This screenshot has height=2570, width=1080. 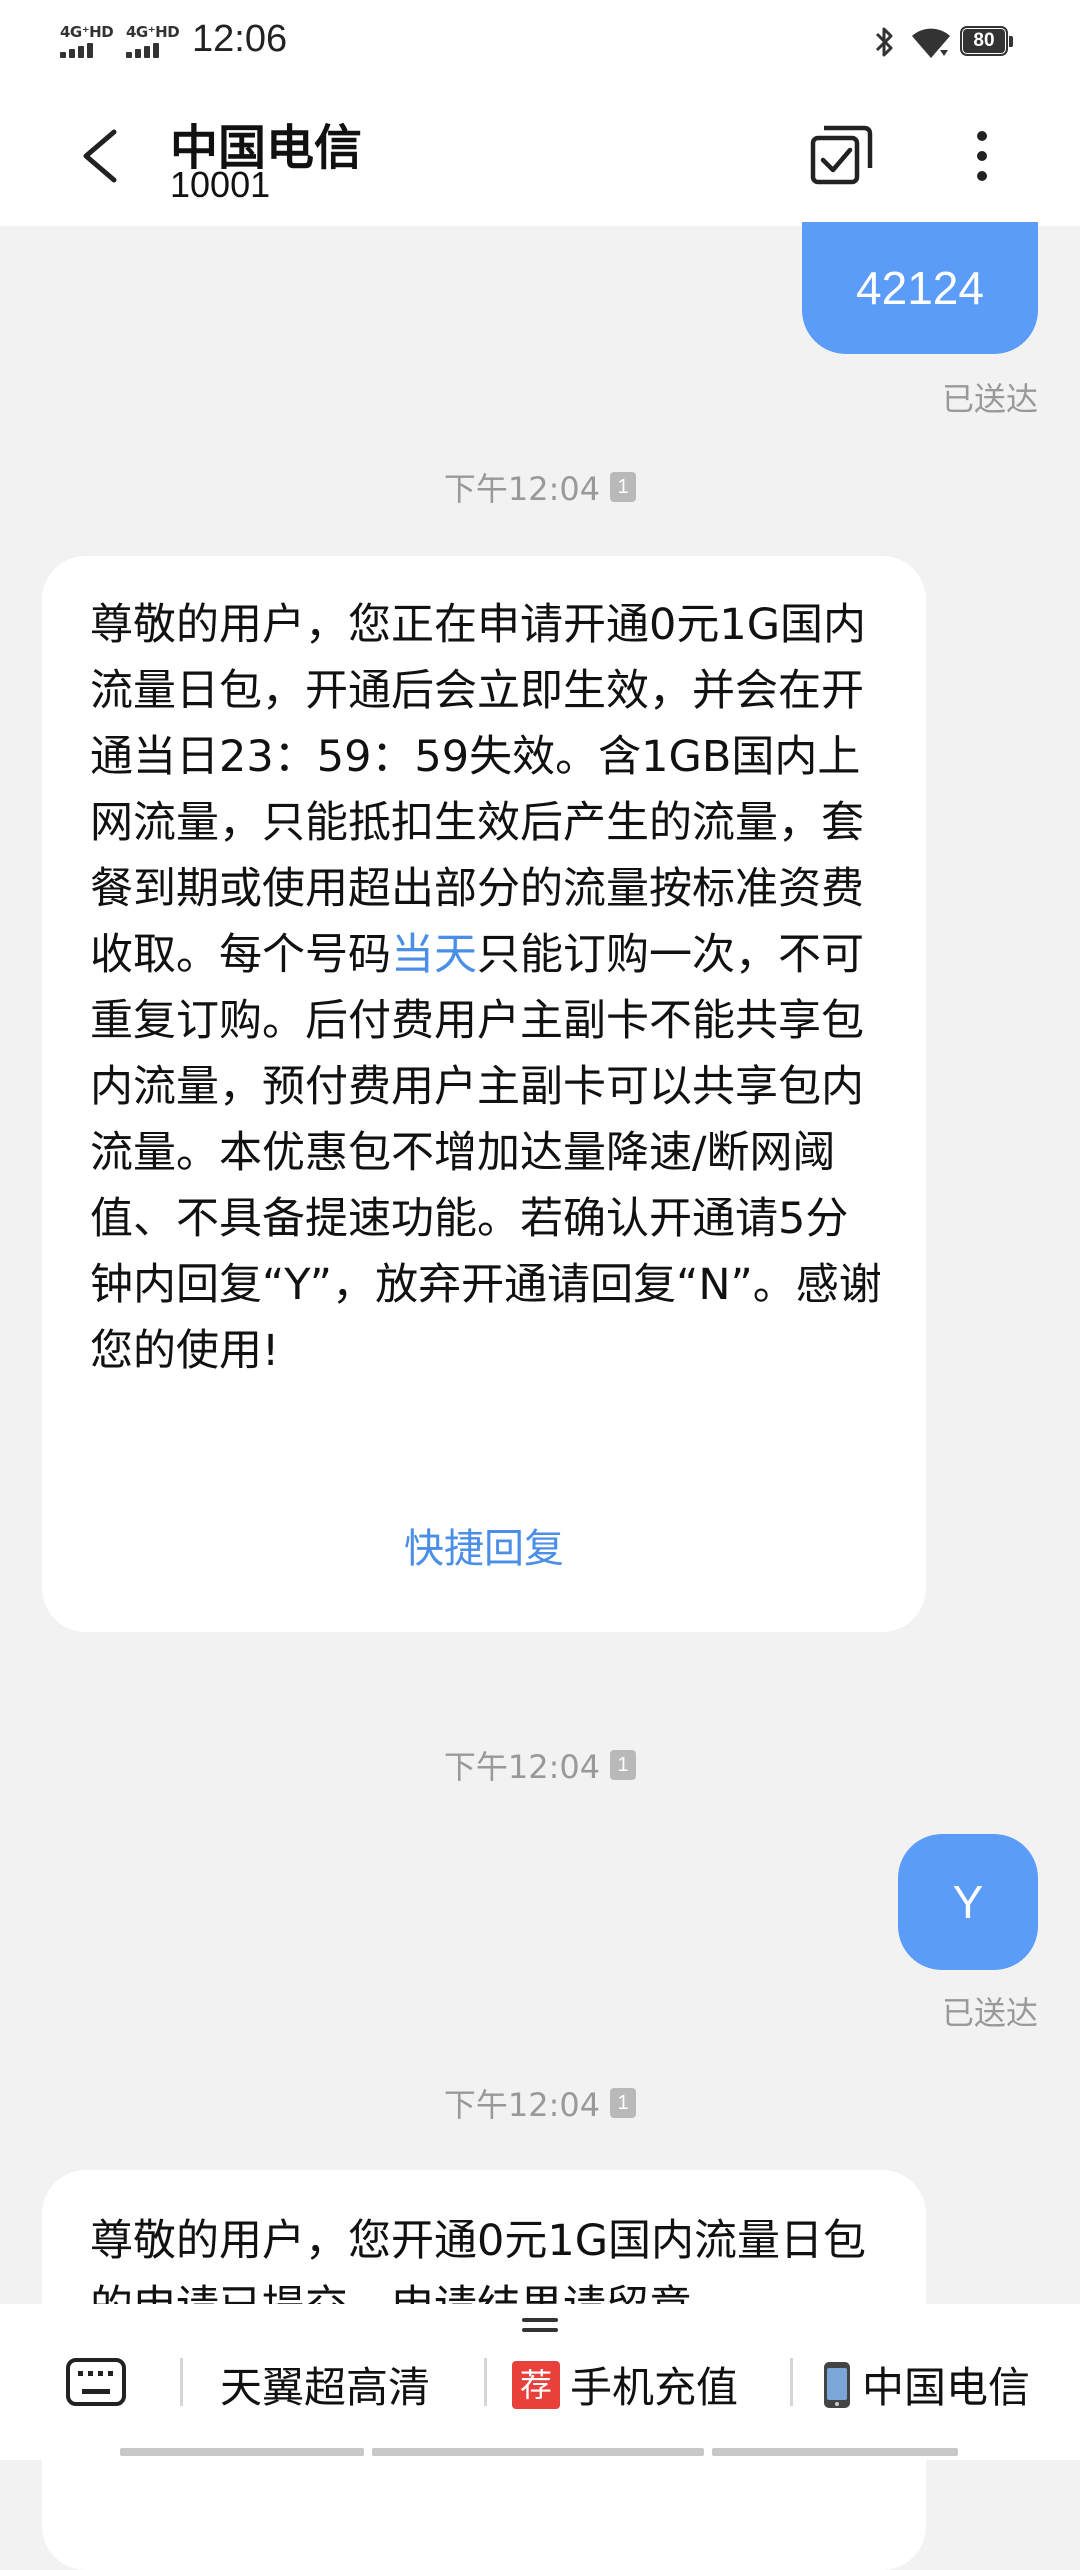 I want to click on bluetooth-icon, so click(x=884, y=42).